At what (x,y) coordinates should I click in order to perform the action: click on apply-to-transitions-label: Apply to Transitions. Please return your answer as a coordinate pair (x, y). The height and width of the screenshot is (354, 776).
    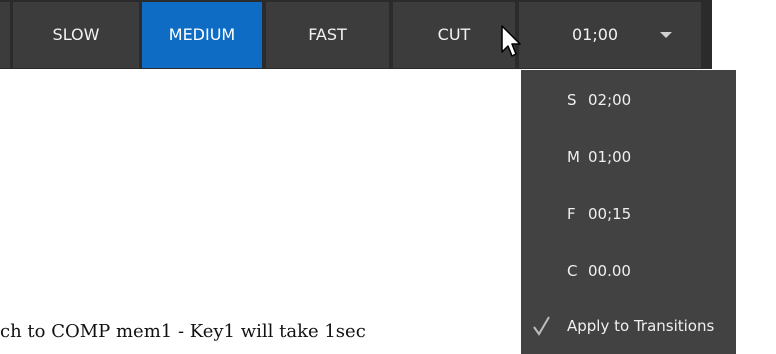
    Looking at the image, I should click on (641, 326).